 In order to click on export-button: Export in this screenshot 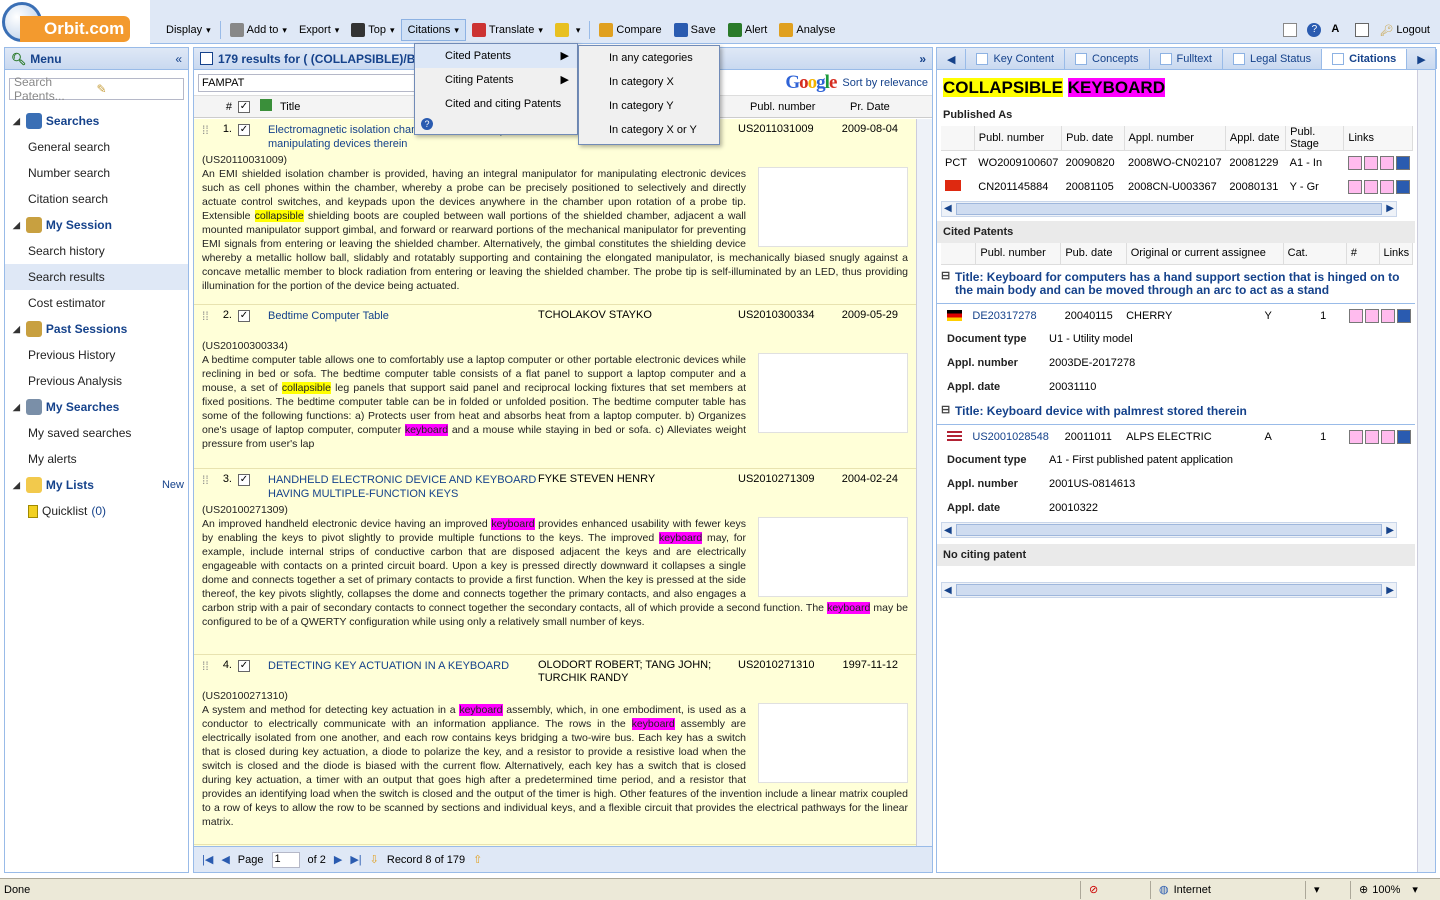, I will do `click(319, 30)`.